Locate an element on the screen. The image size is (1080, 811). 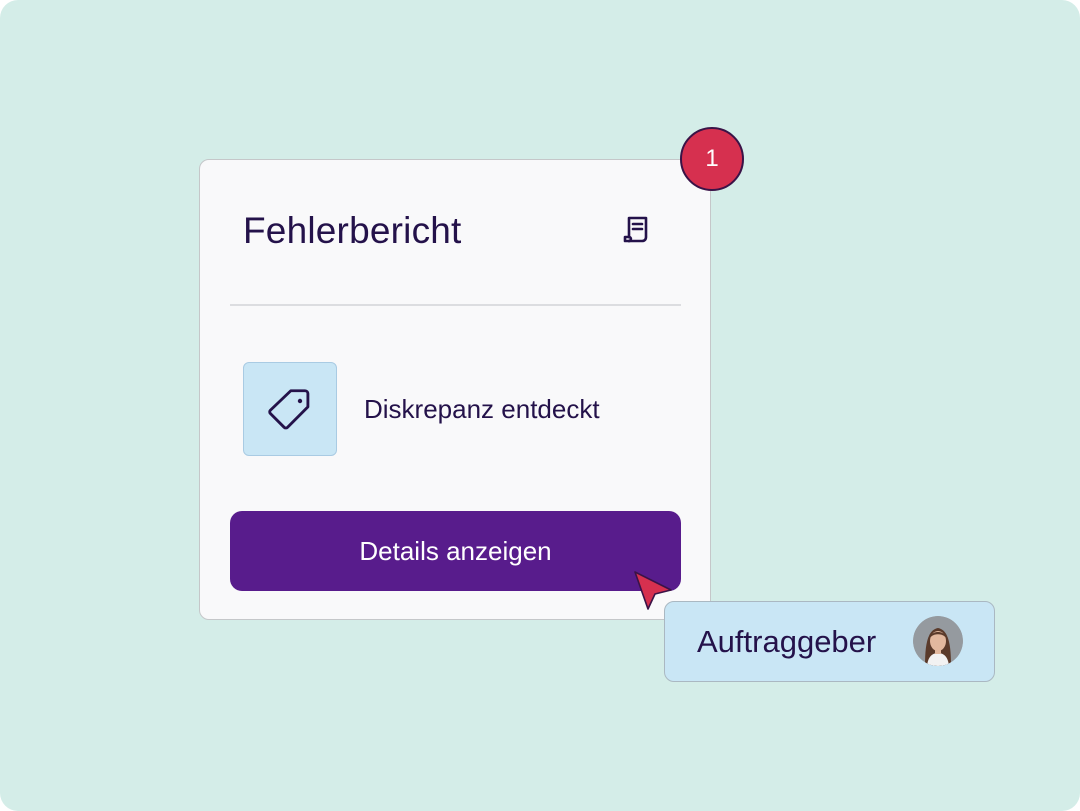
client-user-chip: Auftraggeber is located at coordinates (829, 641).